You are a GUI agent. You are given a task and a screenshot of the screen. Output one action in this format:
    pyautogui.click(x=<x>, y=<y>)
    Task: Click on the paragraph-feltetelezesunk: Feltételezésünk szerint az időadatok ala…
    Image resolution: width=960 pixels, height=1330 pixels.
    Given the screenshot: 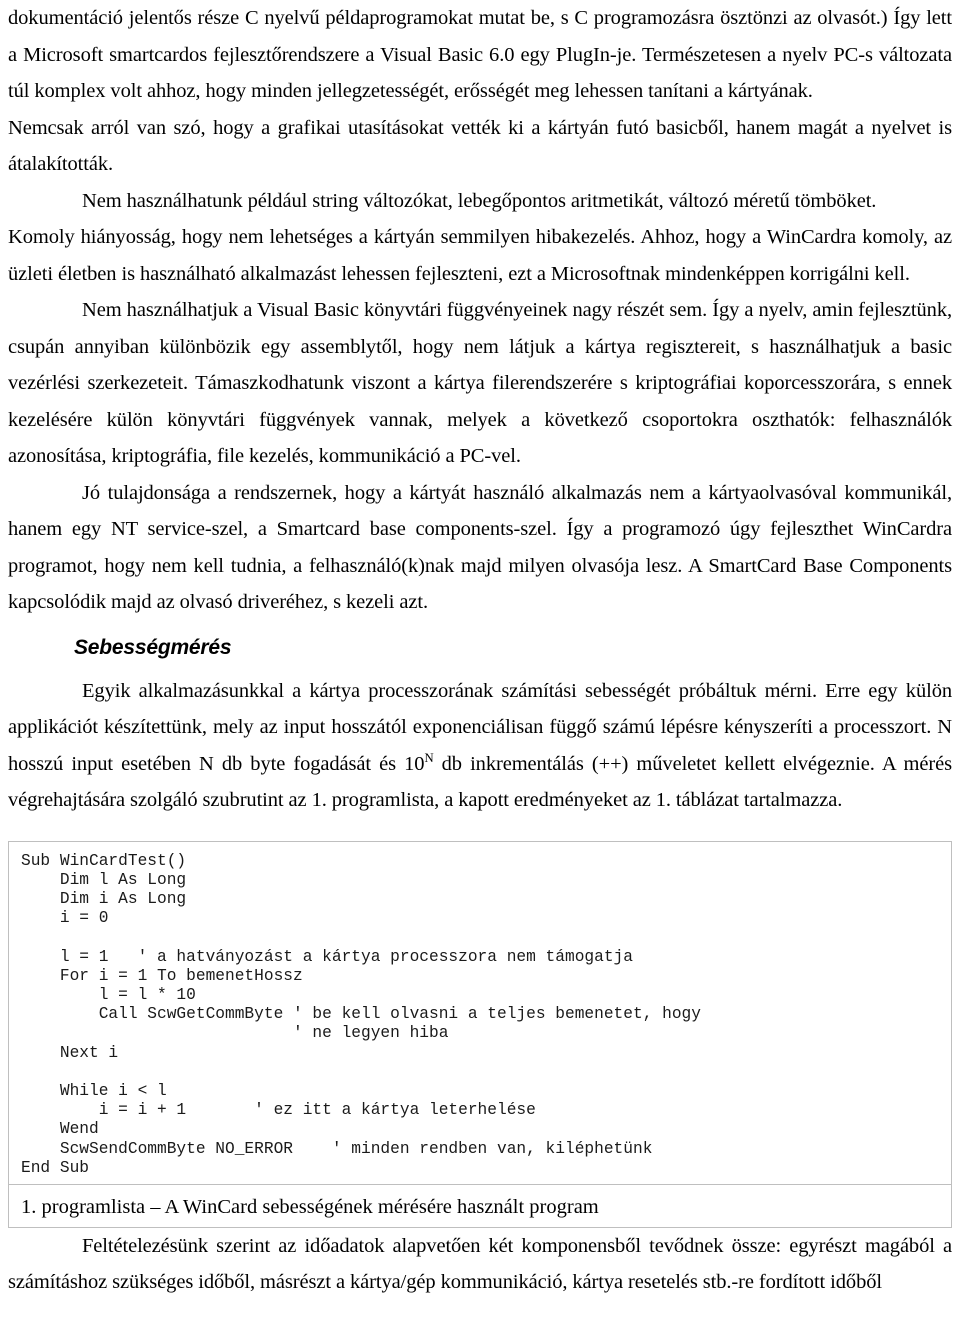 What is the action you would take?
    pyautogui.click(x=480, y=1264)
    